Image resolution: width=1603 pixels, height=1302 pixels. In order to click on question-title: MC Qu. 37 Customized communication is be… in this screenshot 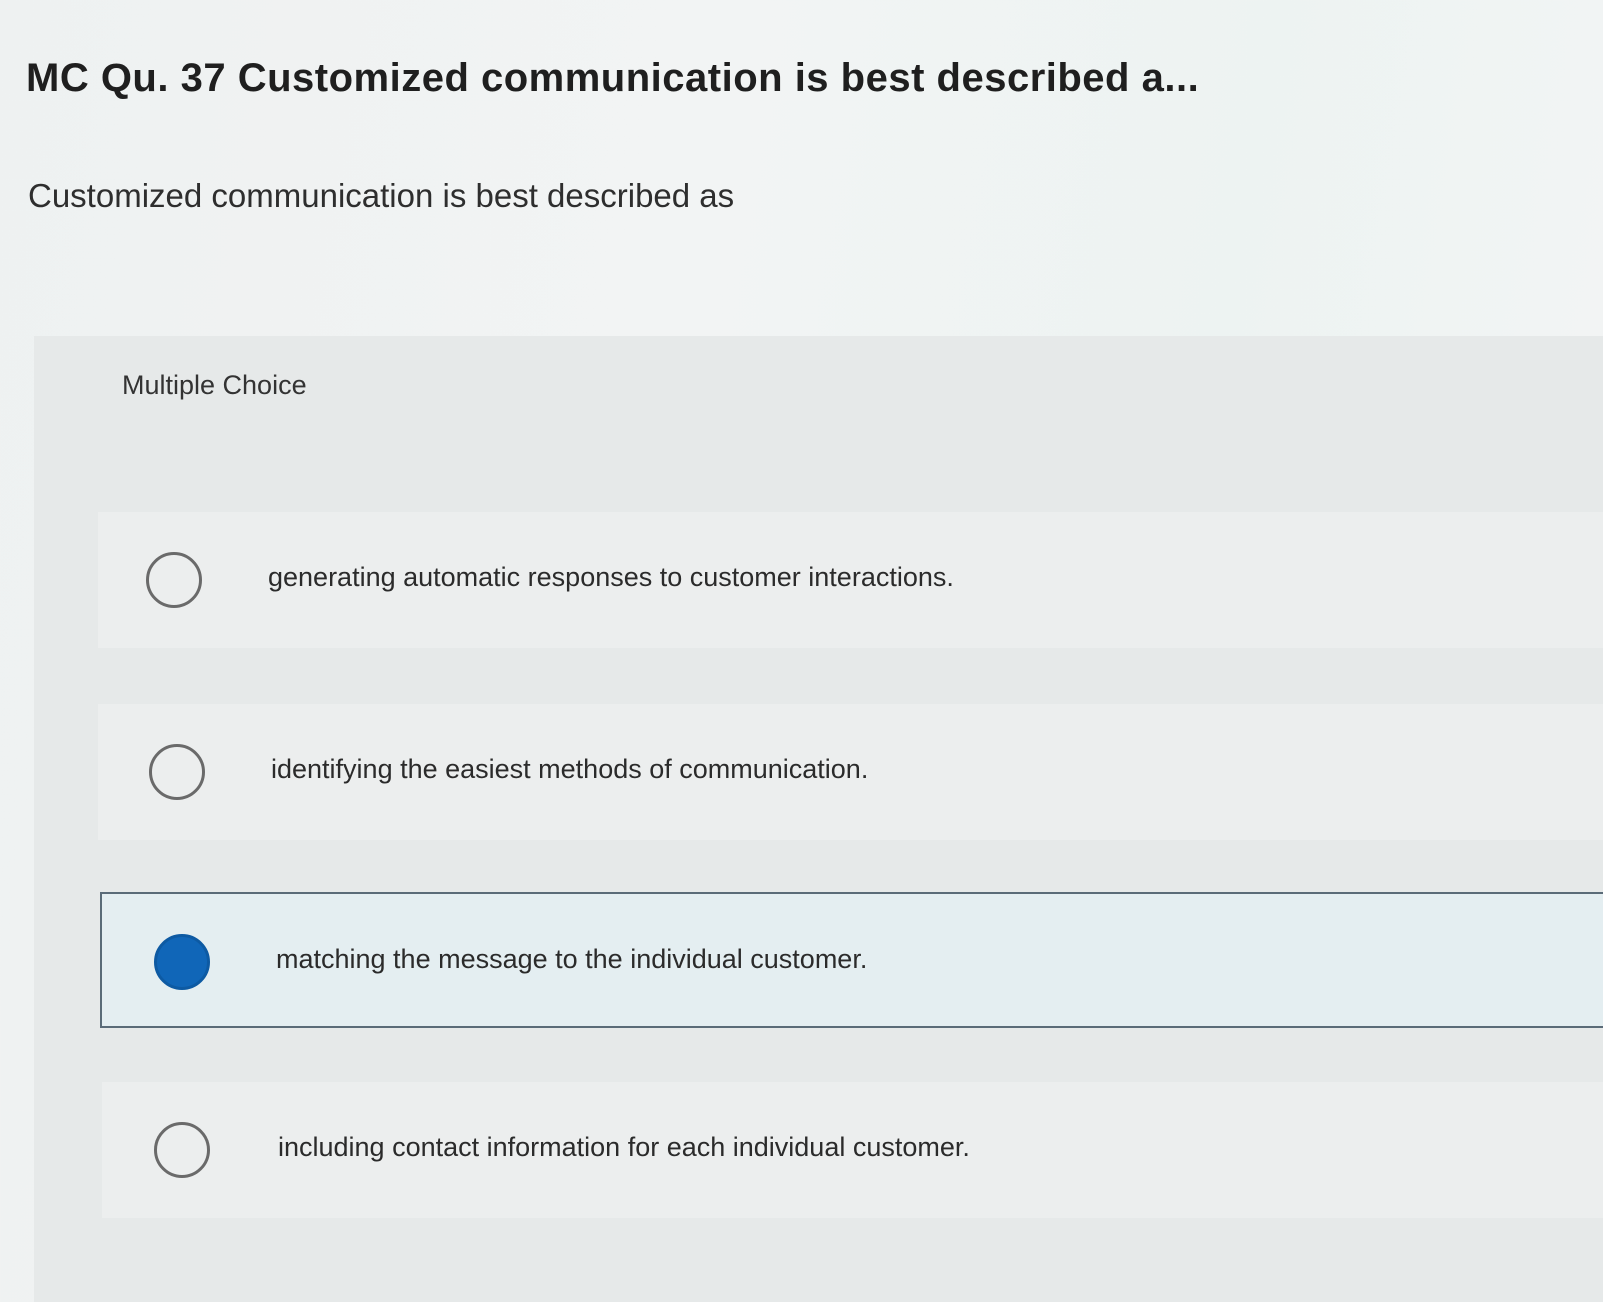, I will do `click(613, 78)`.